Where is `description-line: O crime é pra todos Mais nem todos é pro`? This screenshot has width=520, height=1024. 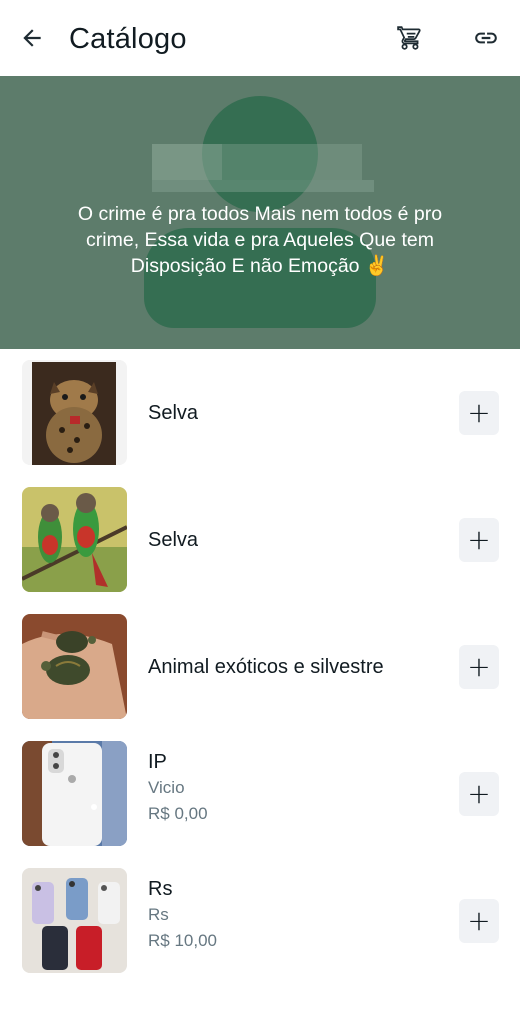 description-line: O crime é pra todos Mais nem todos é pro is located at coordinates (260, 214).